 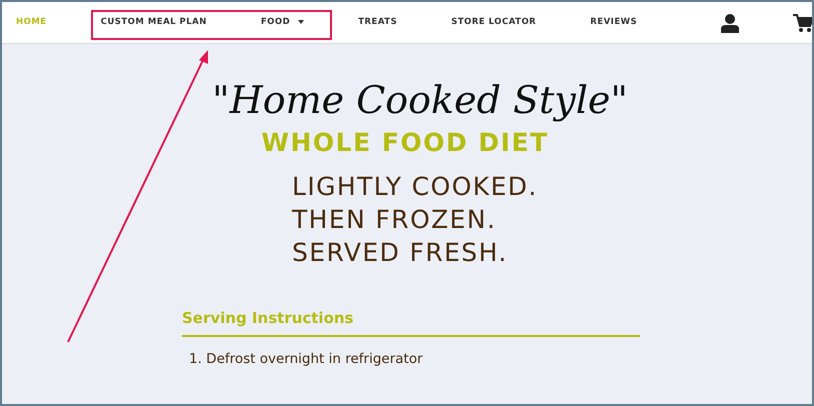 What do you see at coordinates (415, 186) in the screenshot?
I see `tagline-line: LIGHTLY COOKED.` at bounding box center [415, 186].